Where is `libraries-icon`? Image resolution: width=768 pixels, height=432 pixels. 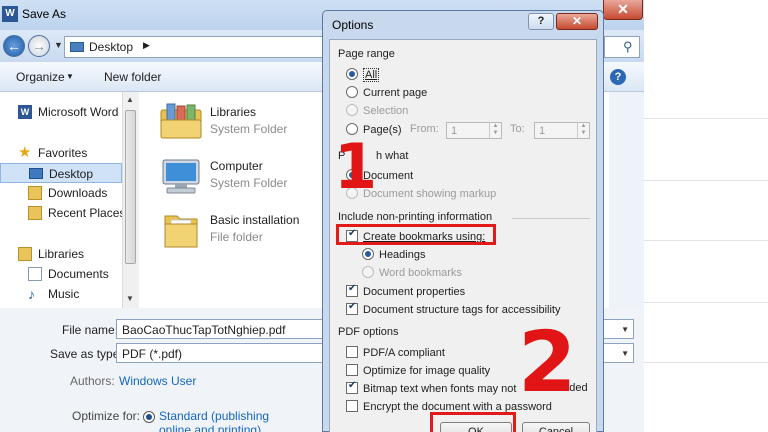
libraries-icon is located at coordinates (25, 254).